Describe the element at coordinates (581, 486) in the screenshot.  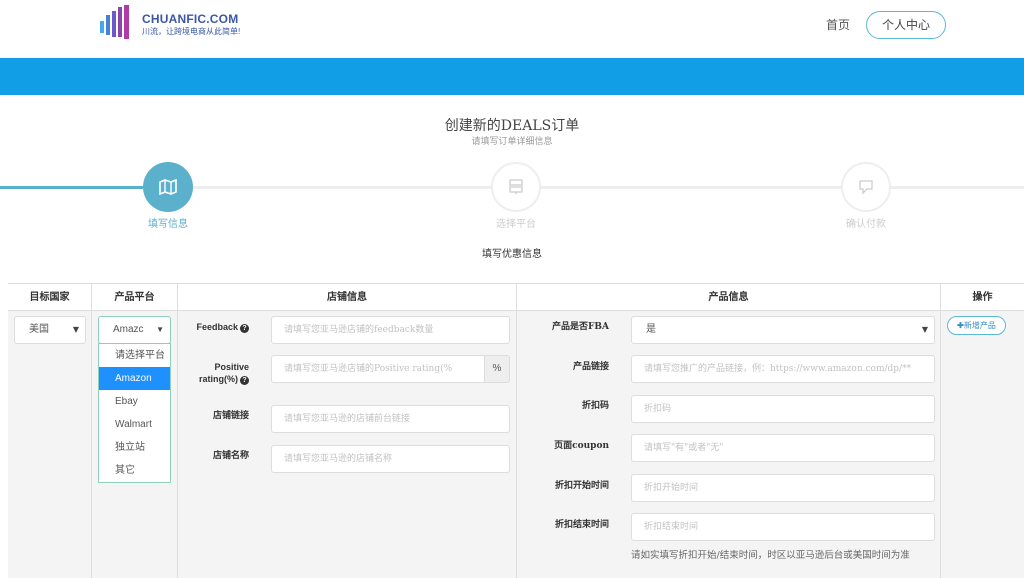
I see `discount-start-label: 折扣开始时间` at that location.